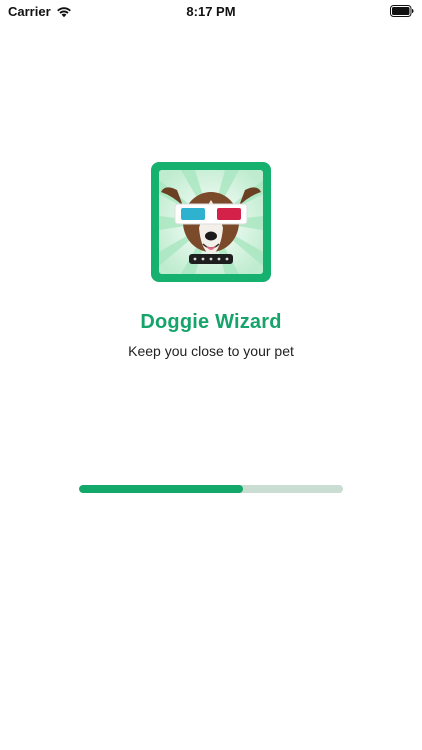 This screenshot has width=422, height=750. I want to click on app-icon, so click(211, 222).